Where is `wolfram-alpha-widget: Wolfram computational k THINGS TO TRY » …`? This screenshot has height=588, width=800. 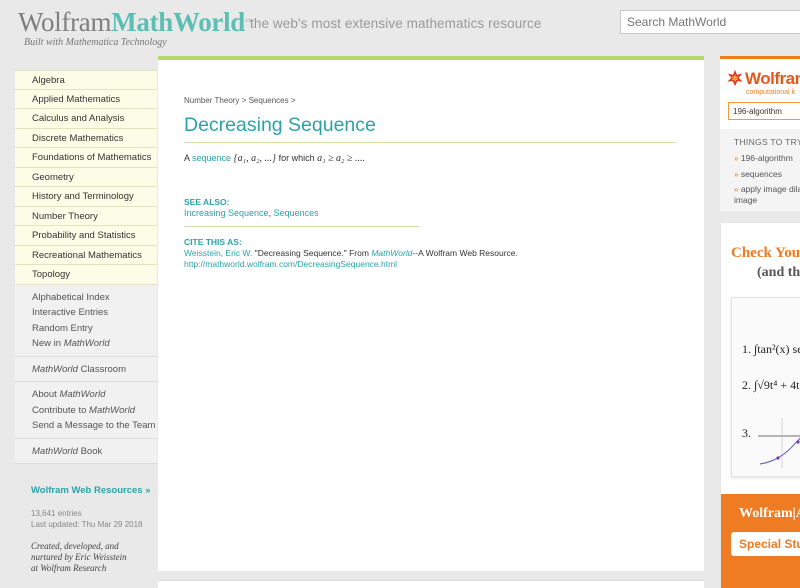 wolfram-alpha-widget: Wolfram computational k THINGS TO TRY » … is located at coordinates (760, 133).